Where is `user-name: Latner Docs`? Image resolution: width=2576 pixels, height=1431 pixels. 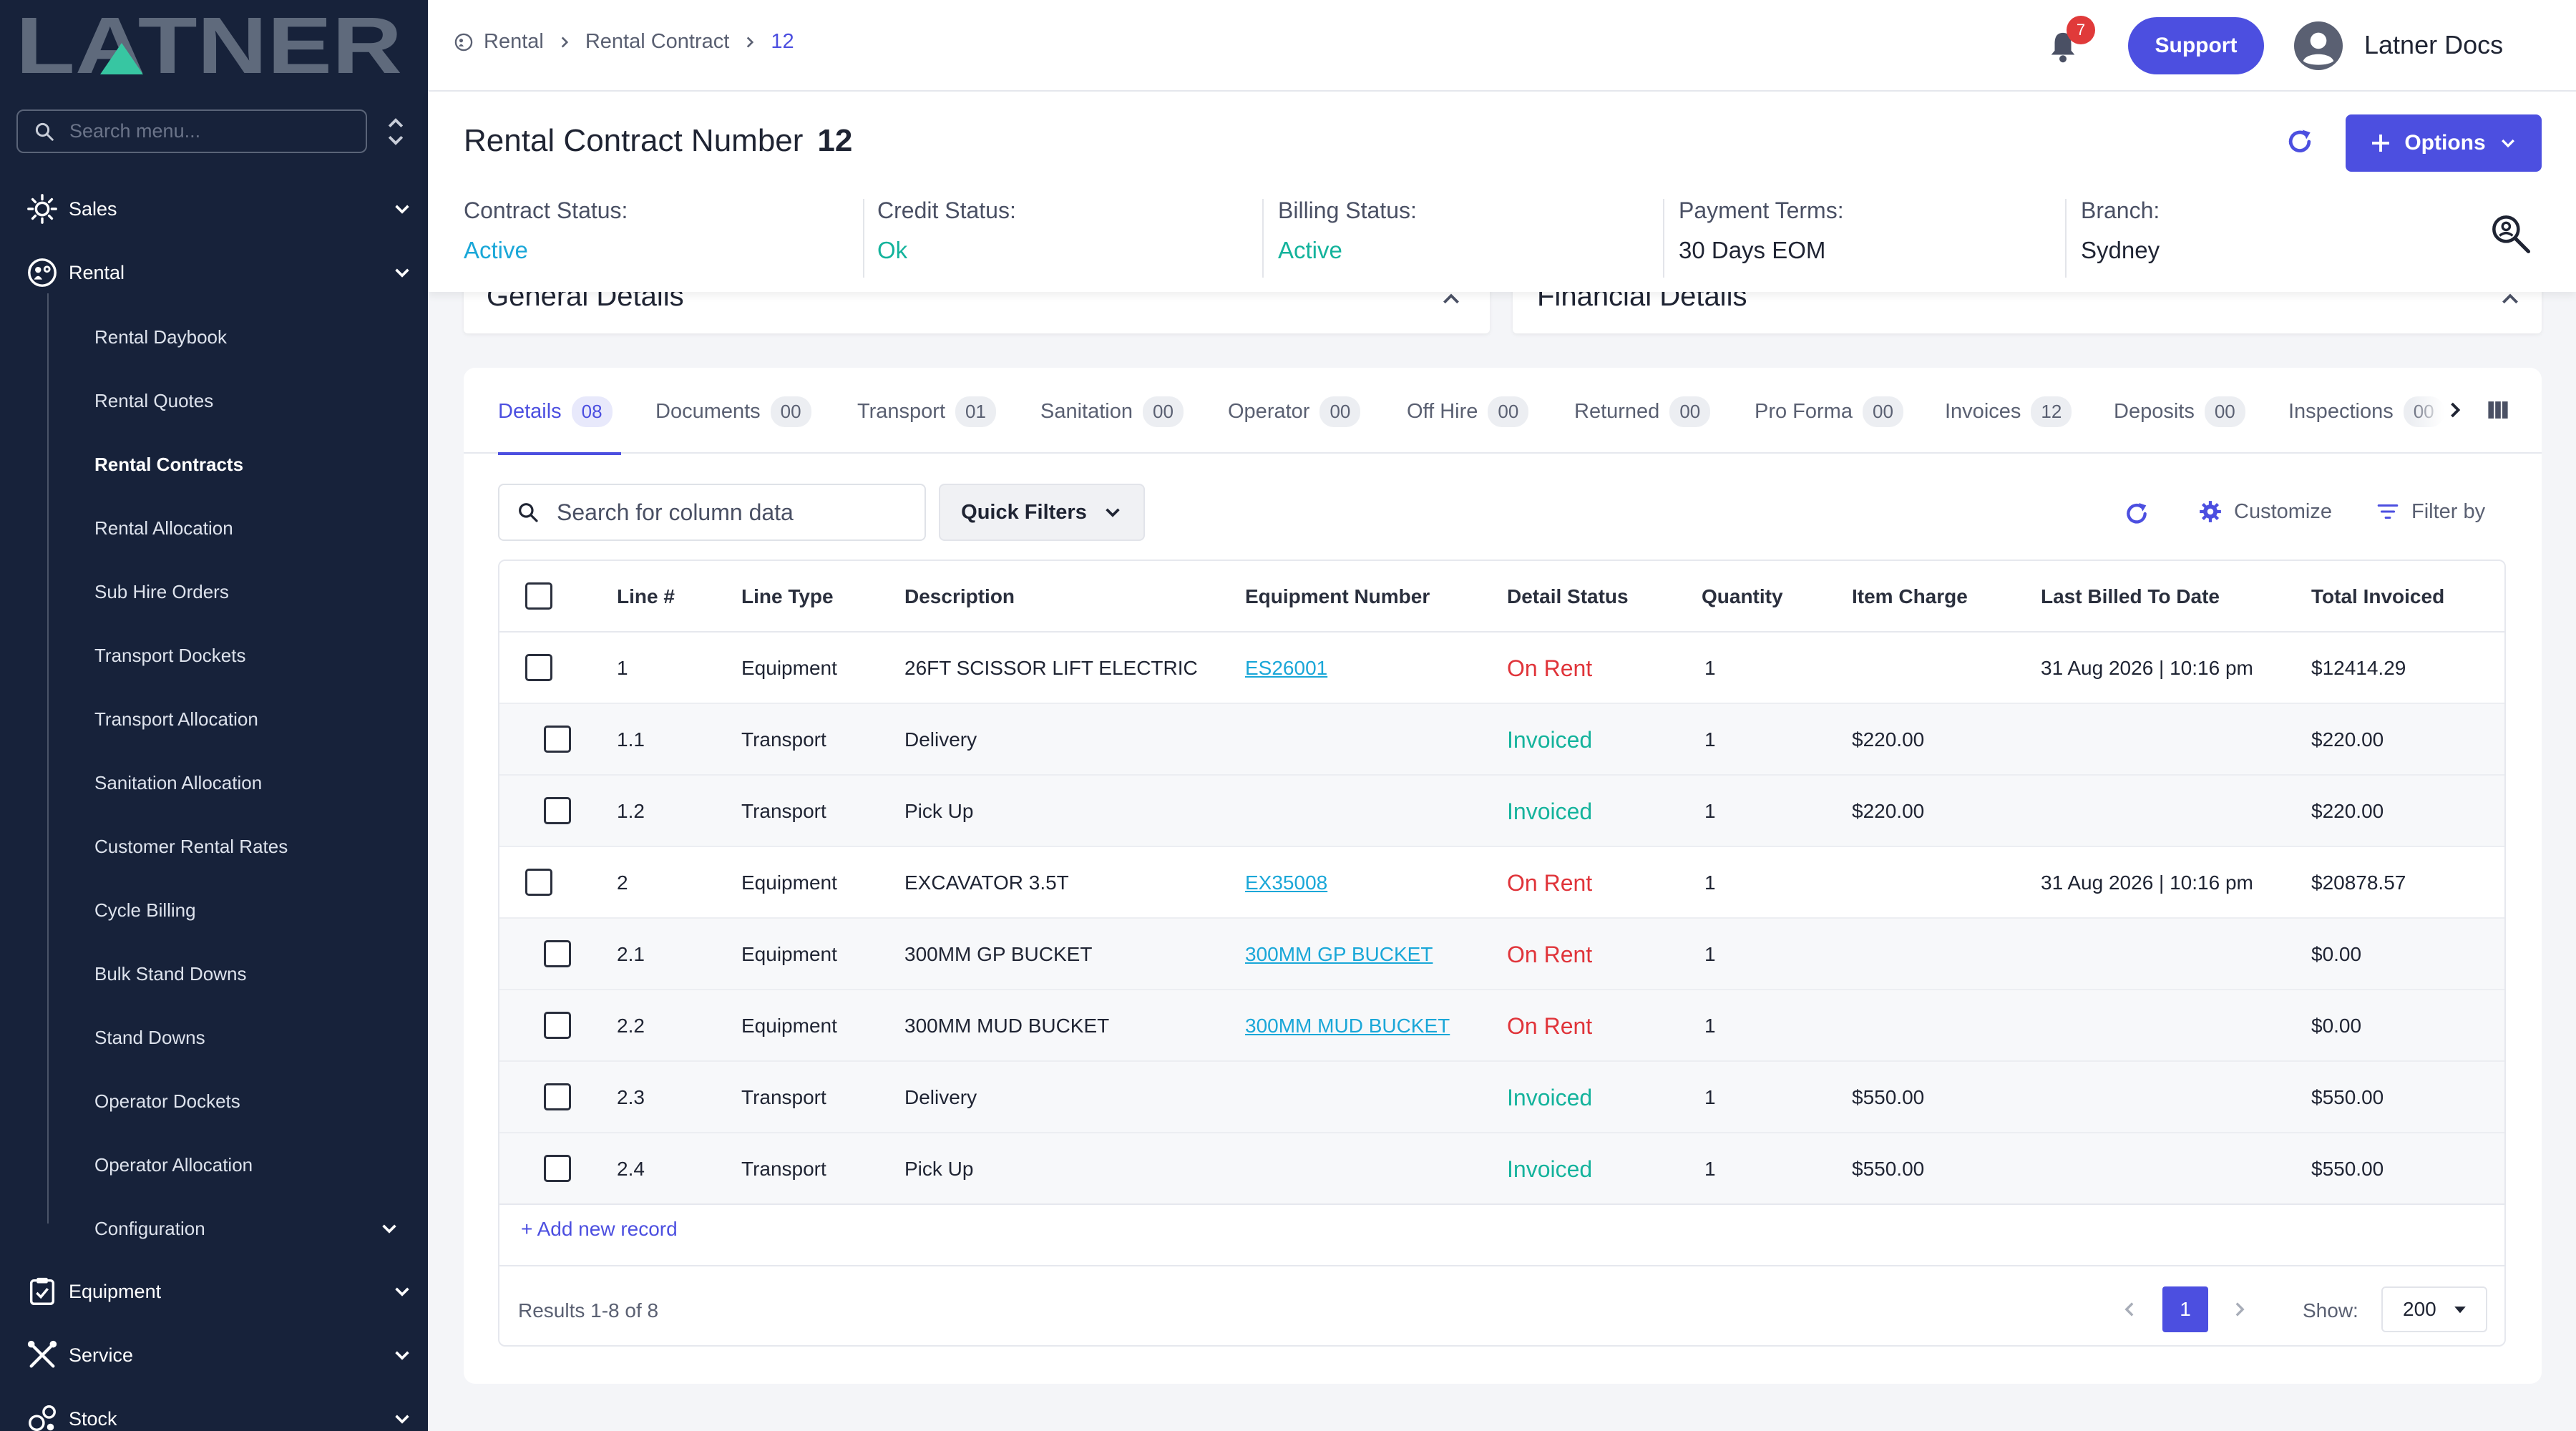
user-name: Latner Docs is located at coordinates (2433, 45).